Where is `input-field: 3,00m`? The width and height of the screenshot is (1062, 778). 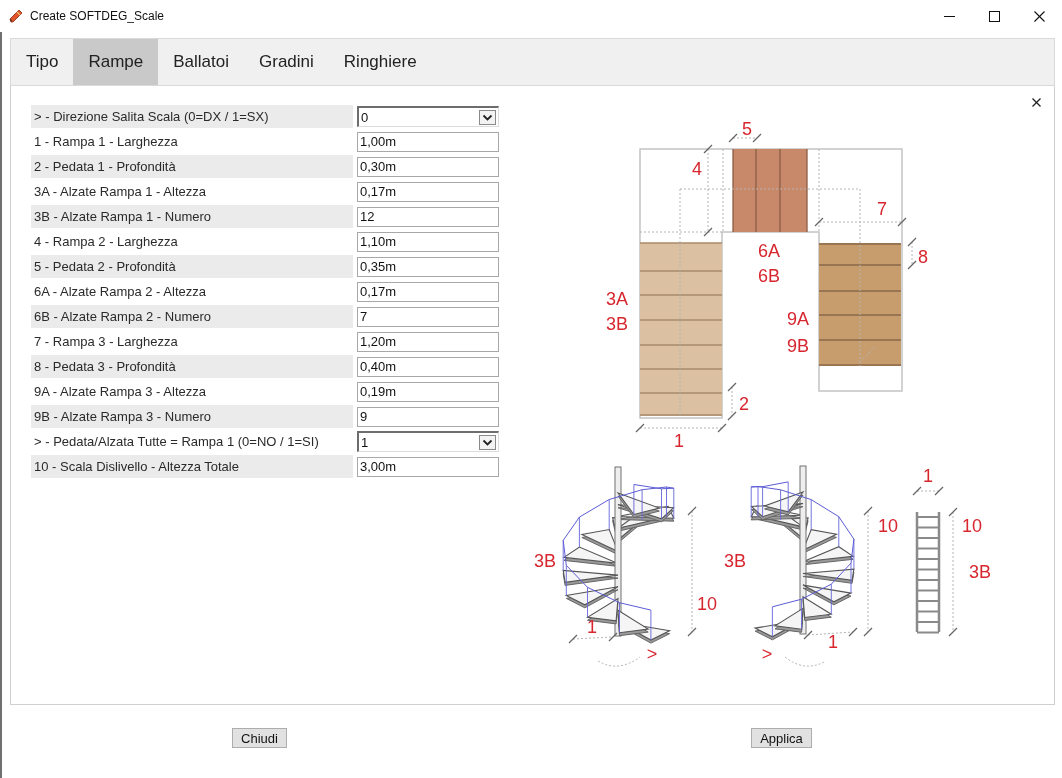 input-field: 3,00m is located at coordinates (428, 466).